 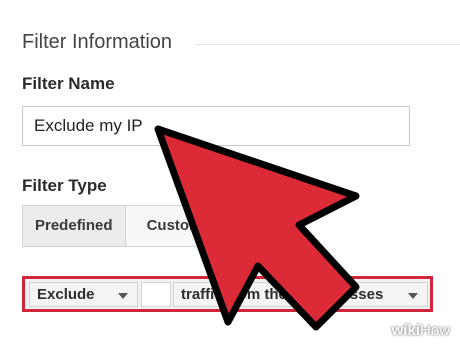 I want to click on watermark-wiki: wiki, so click(x=405, y=330).